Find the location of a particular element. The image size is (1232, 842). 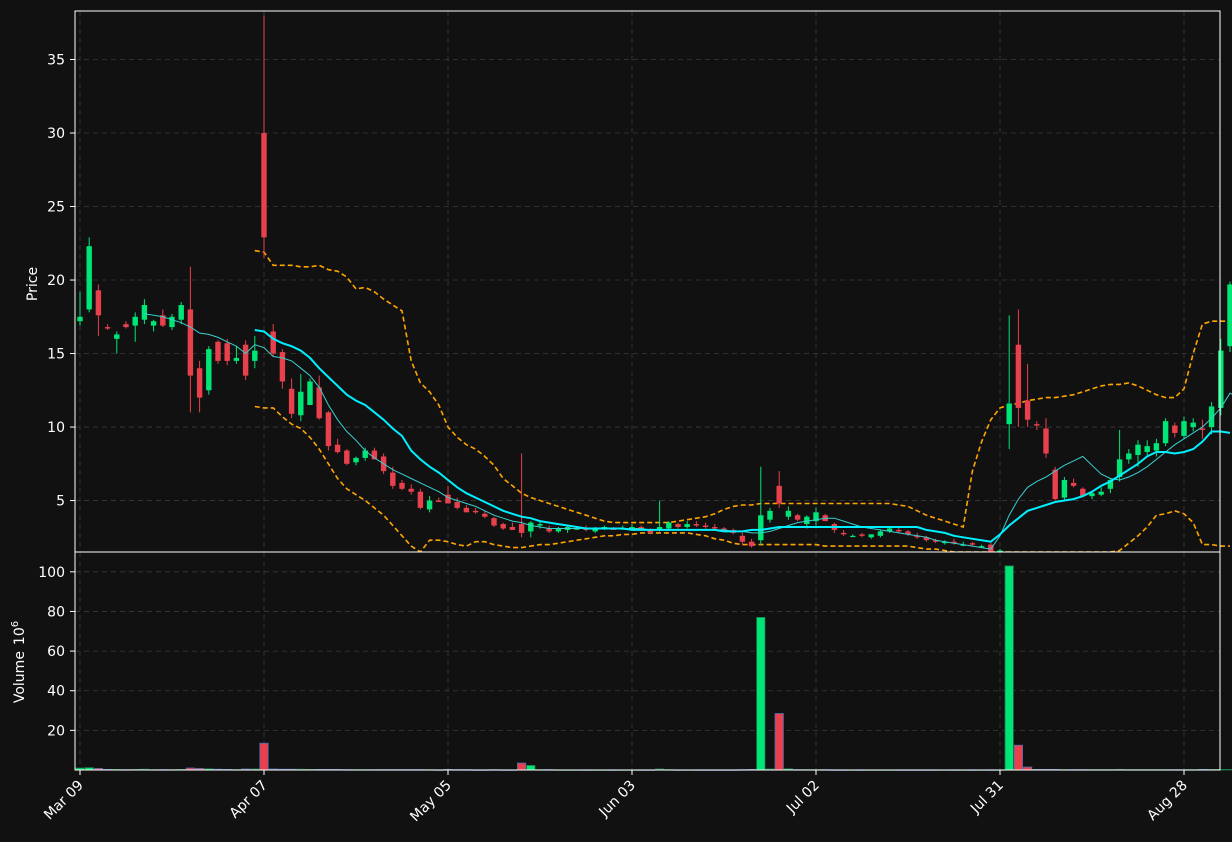

volume-axis-label: Volume 106 is located at coordinates (19, 662).